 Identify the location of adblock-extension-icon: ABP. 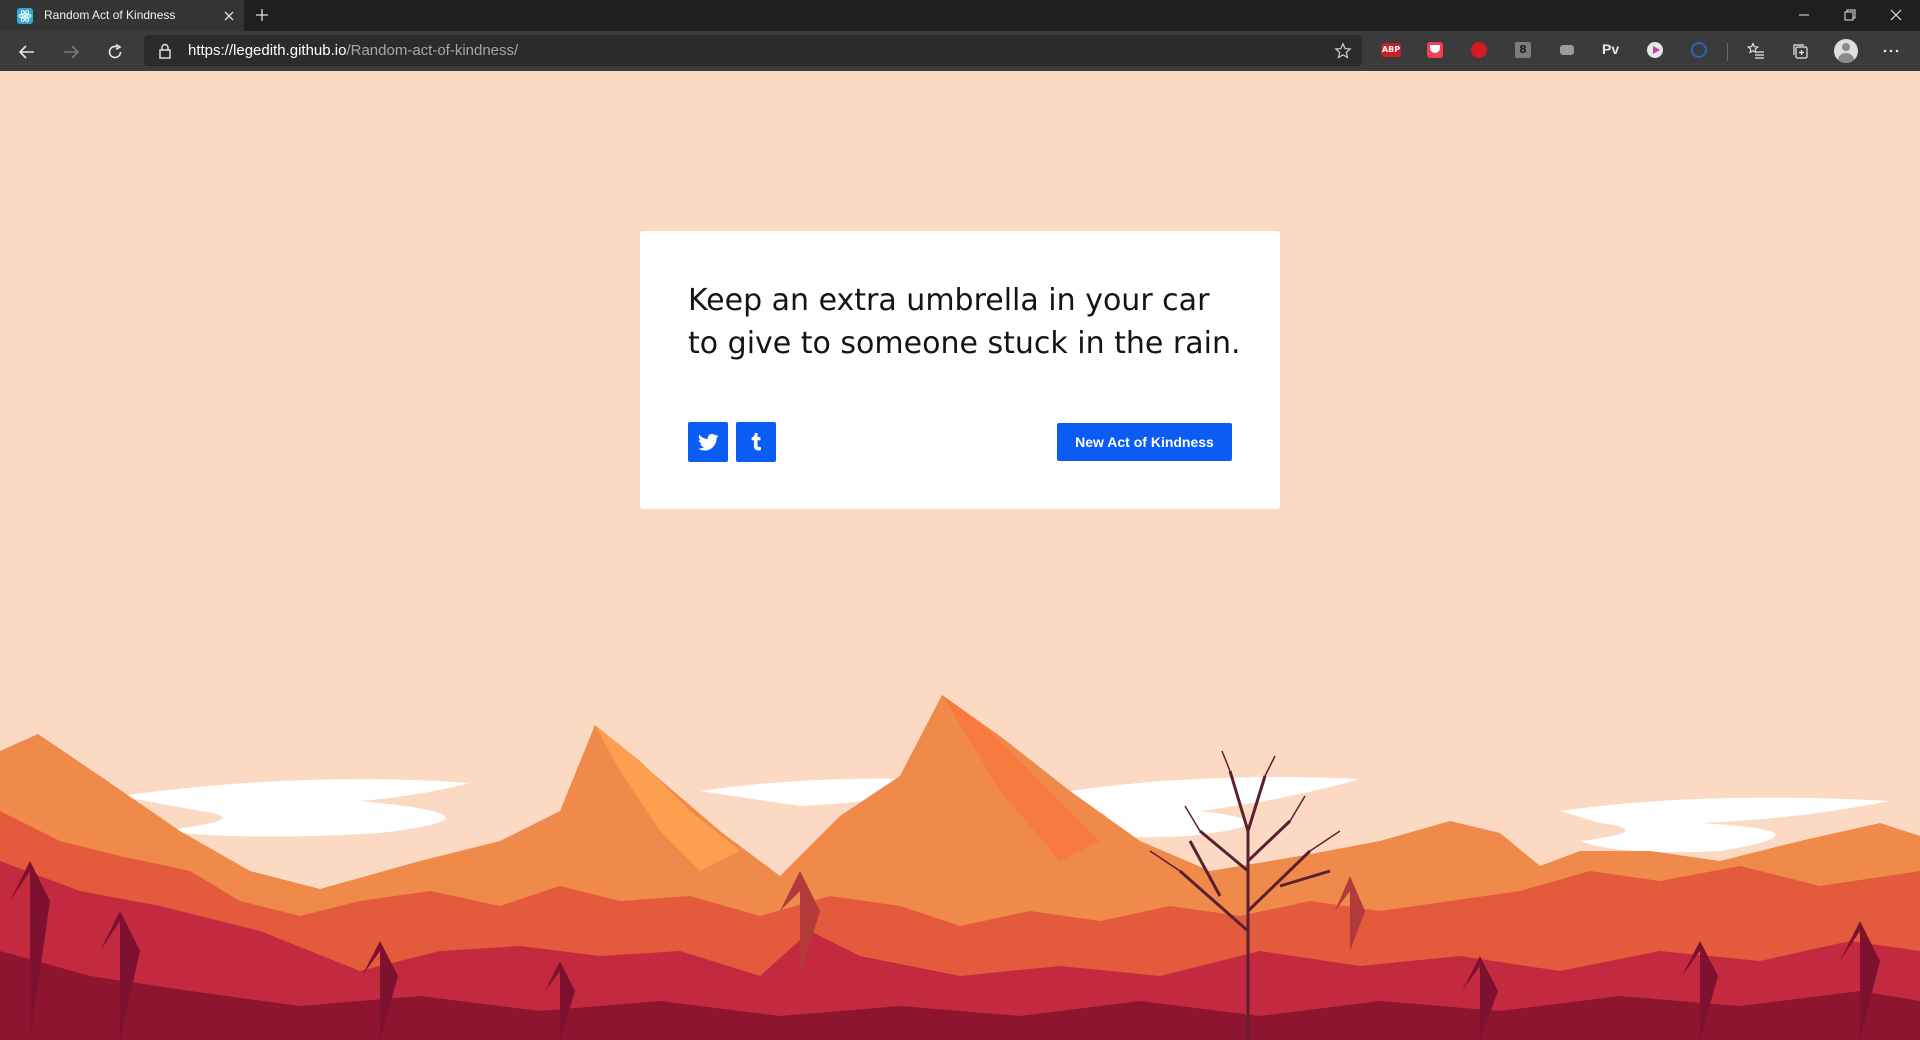
(1391, 50).